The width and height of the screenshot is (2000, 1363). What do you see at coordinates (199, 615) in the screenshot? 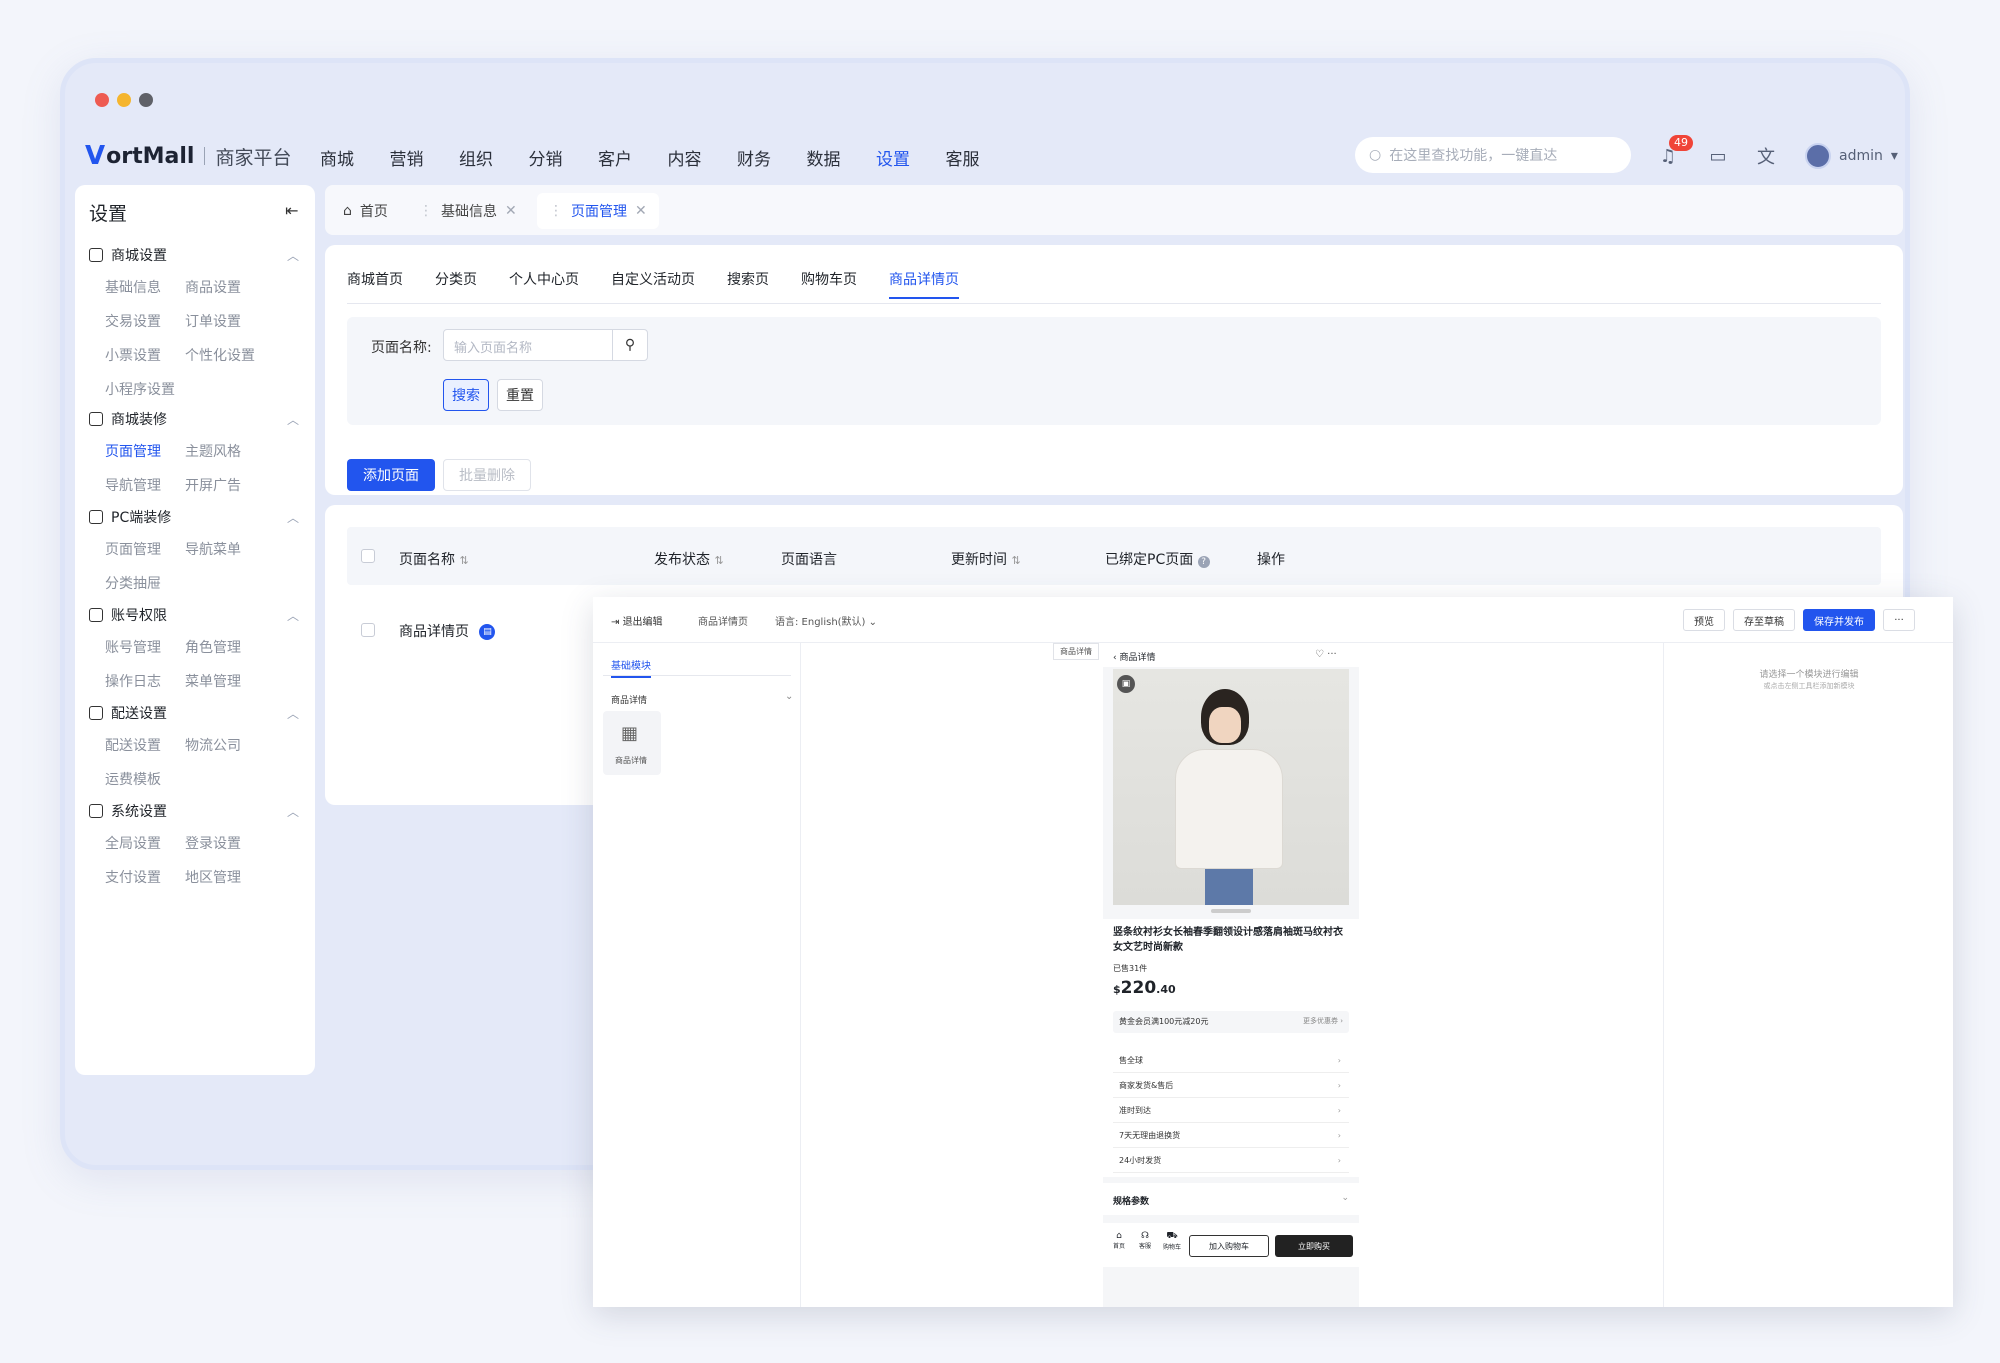
I see `sidebar-group: 账号权限 ︿` at bounding box center [199, 615].